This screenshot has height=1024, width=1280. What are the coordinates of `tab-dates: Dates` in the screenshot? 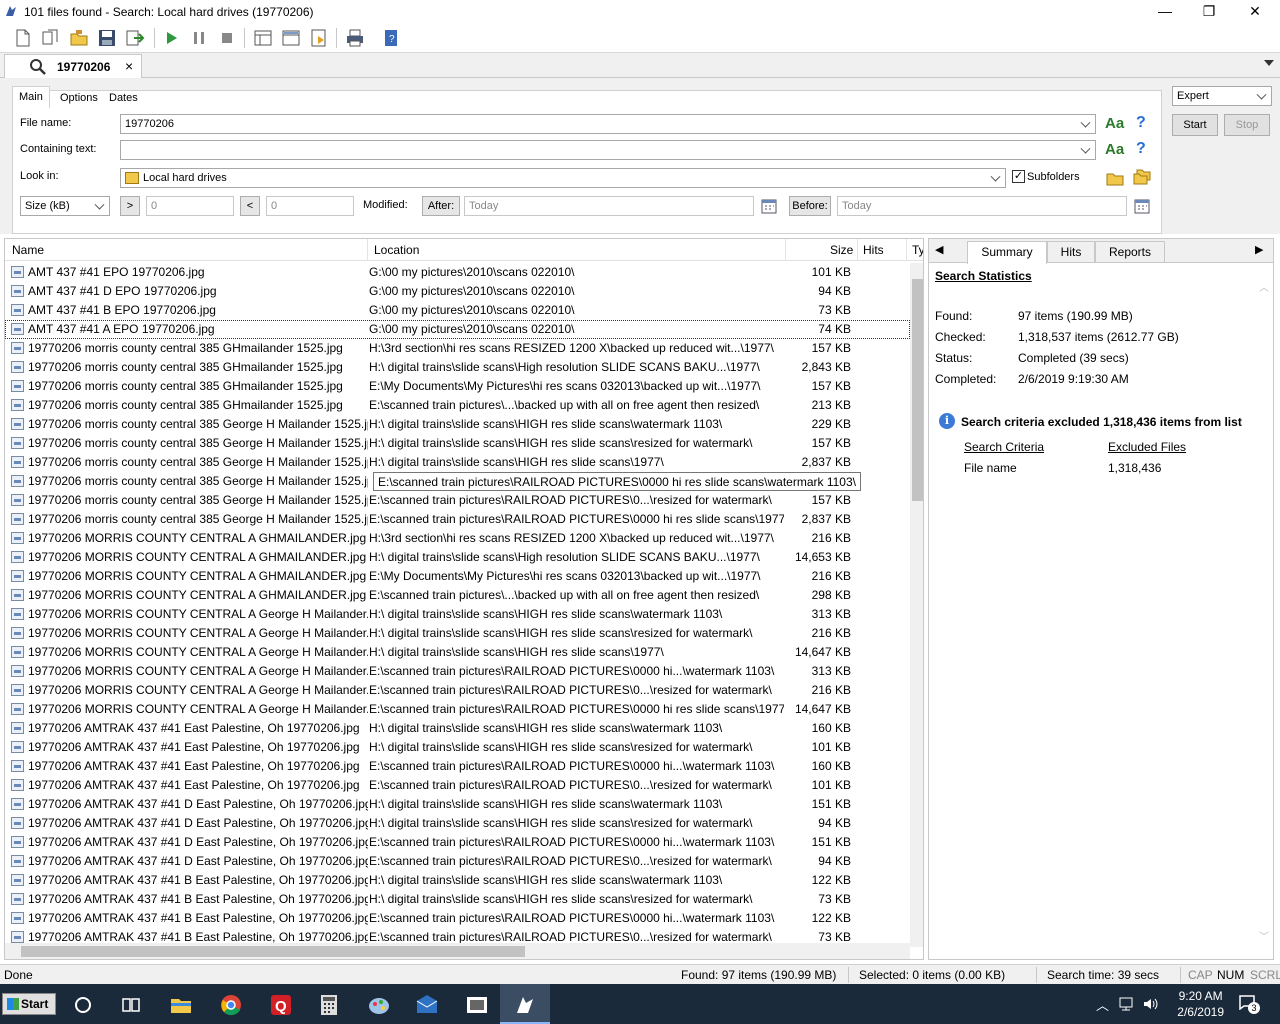 It's located at (123, 98).